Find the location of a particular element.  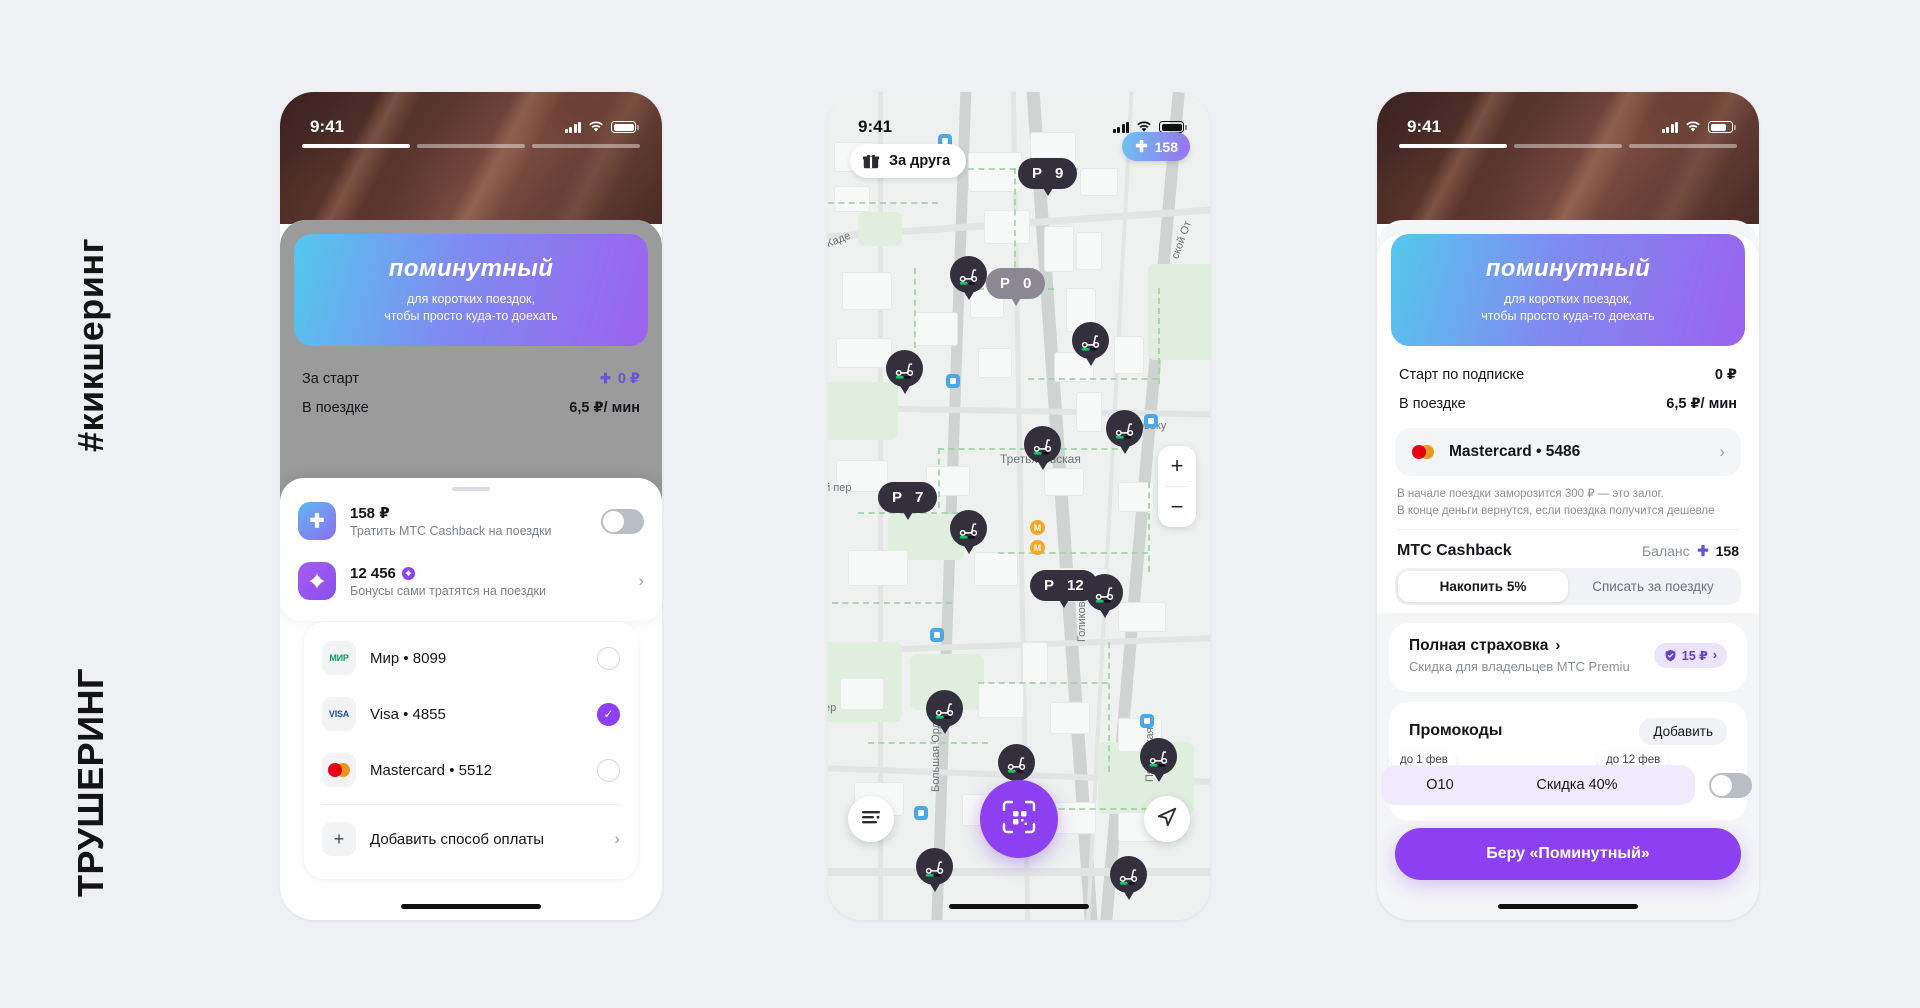

insurance-price-badge: 15 ₽ › is located at coordinates (1690, 655).